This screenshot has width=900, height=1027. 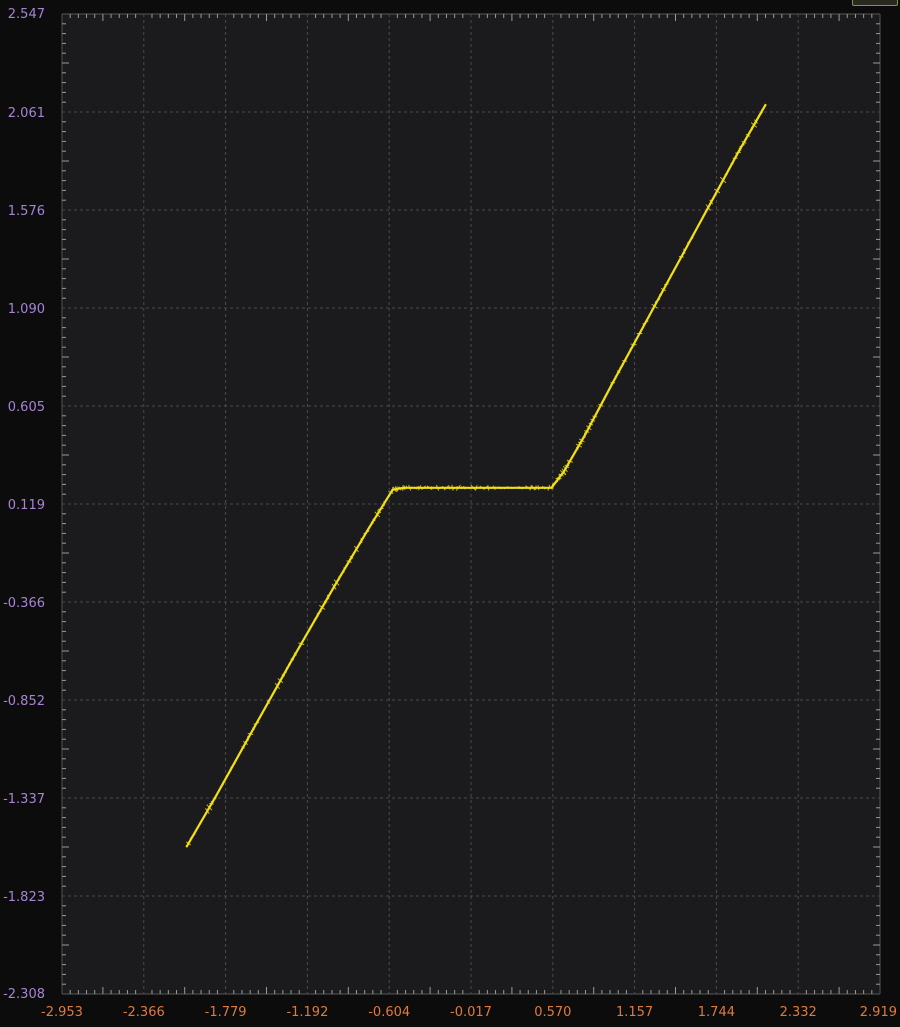 I want to click on x-tick-label: -0.604, so click(x=389, y=1012).